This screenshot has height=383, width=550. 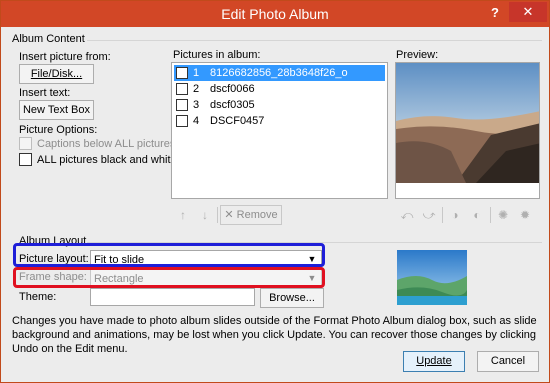 I want to click on arrow-down-icon: ↓, so click(x=205, y=215).